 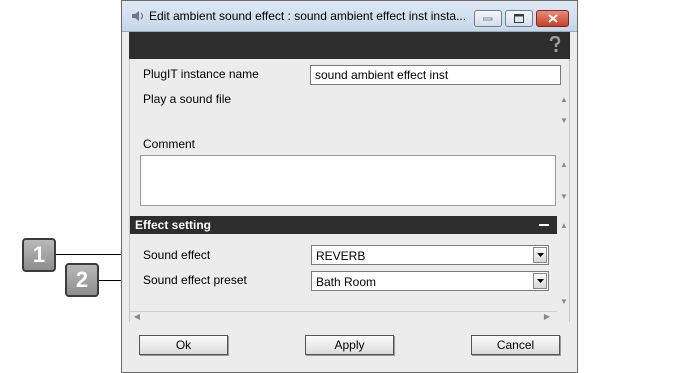 I want to click on description-text: Play a sound file, so click(x=187, y=99).